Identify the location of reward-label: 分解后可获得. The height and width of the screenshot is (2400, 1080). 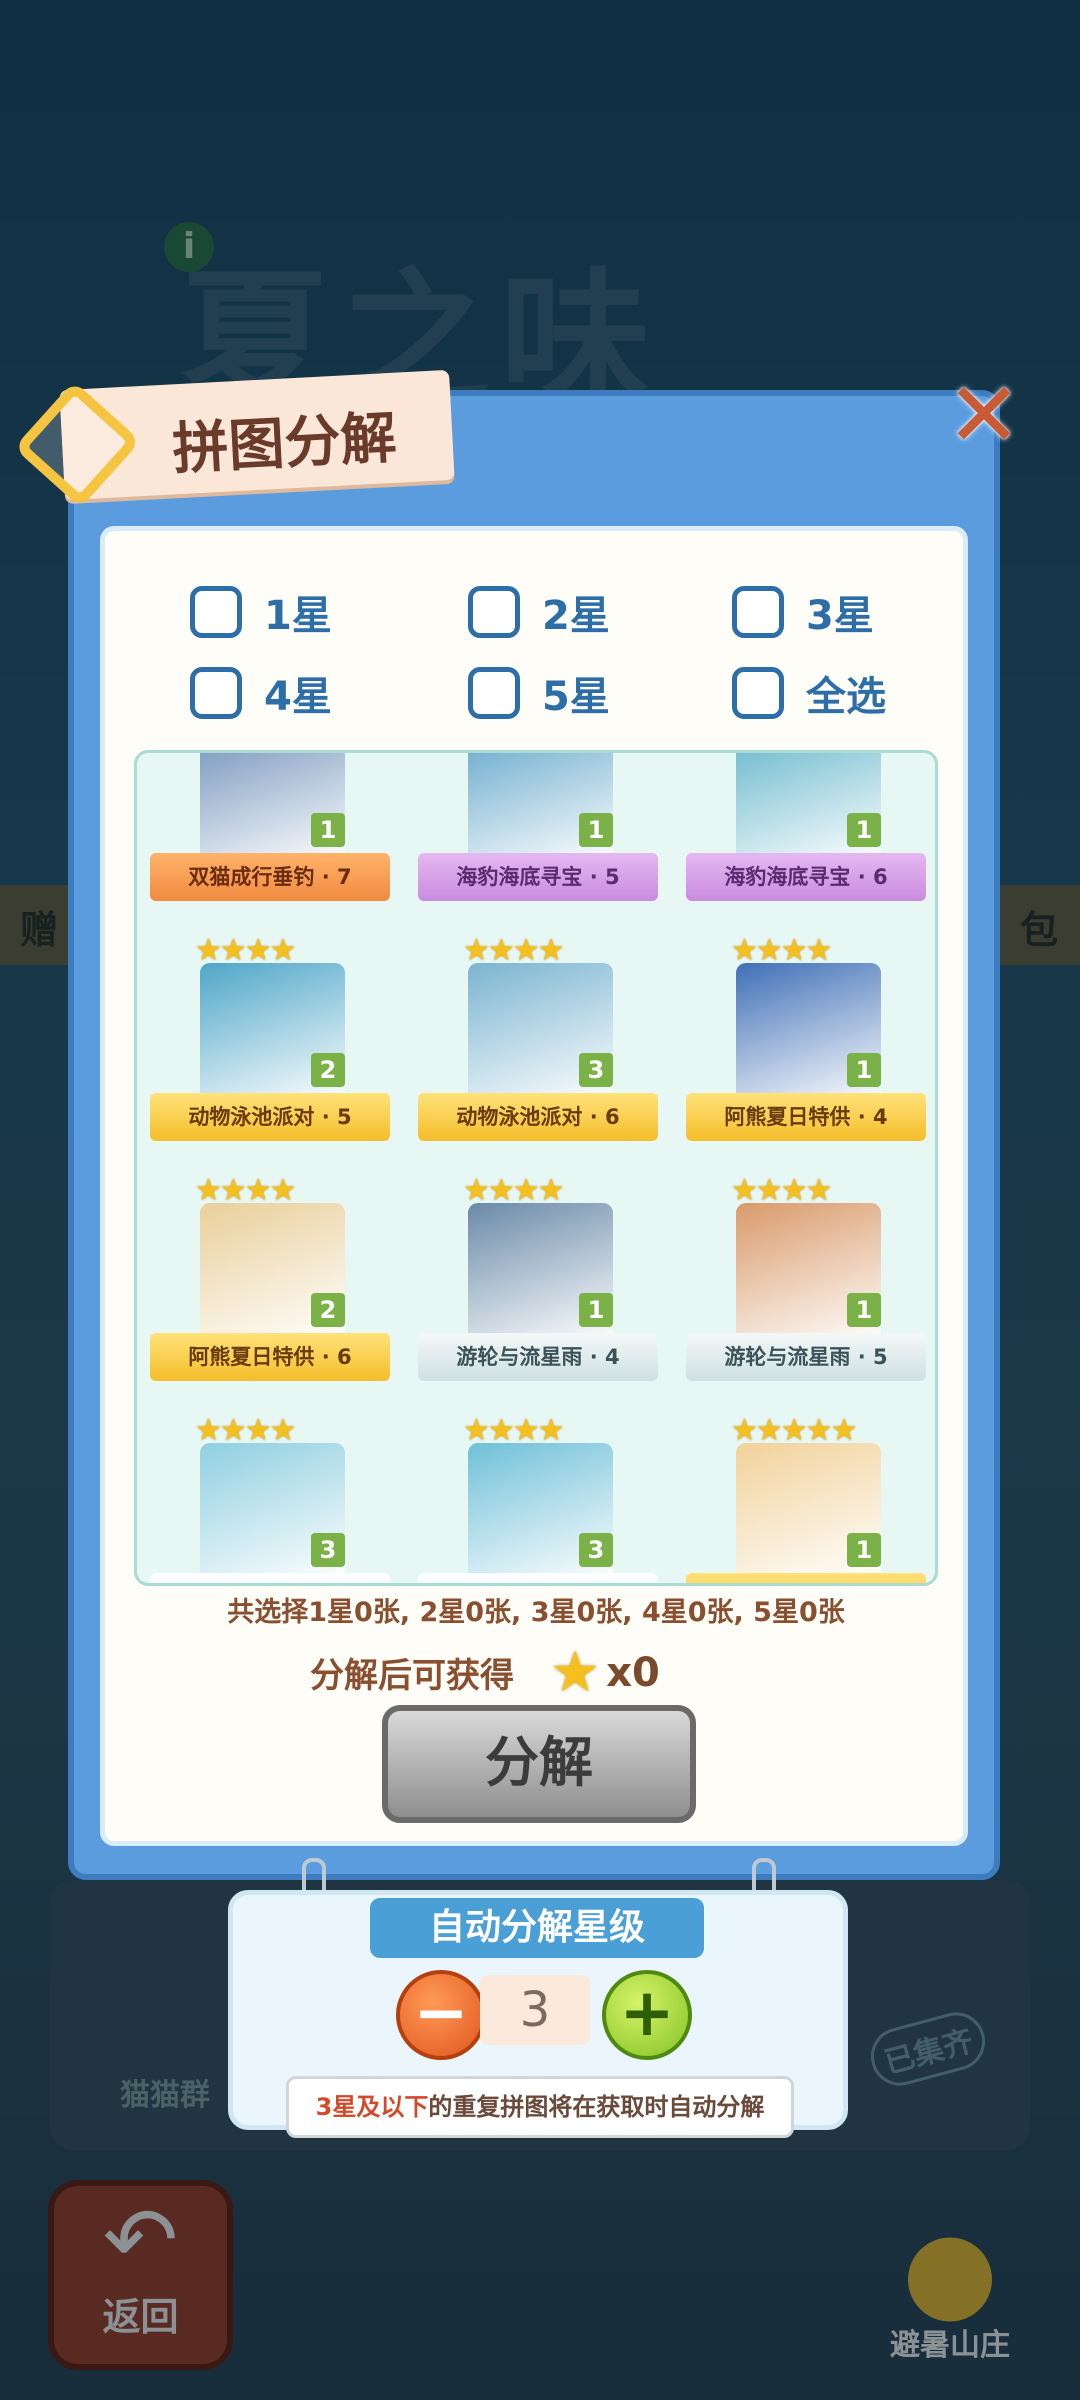
(412, 1676).